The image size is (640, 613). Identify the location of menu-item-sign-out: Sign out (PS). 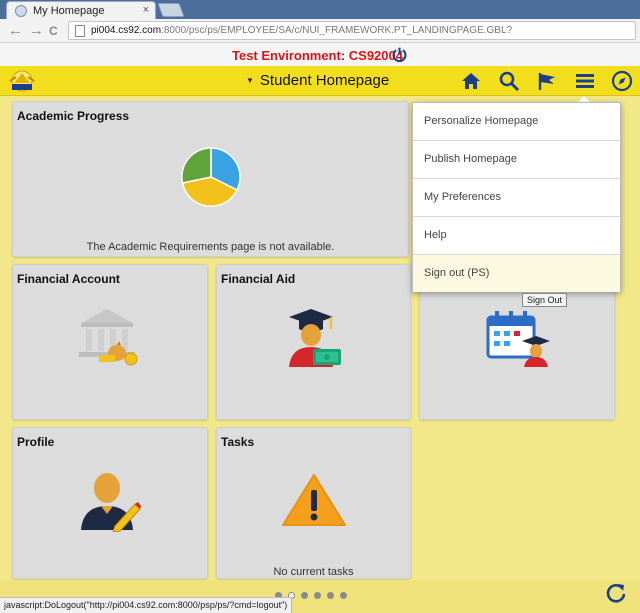
(516, 273).